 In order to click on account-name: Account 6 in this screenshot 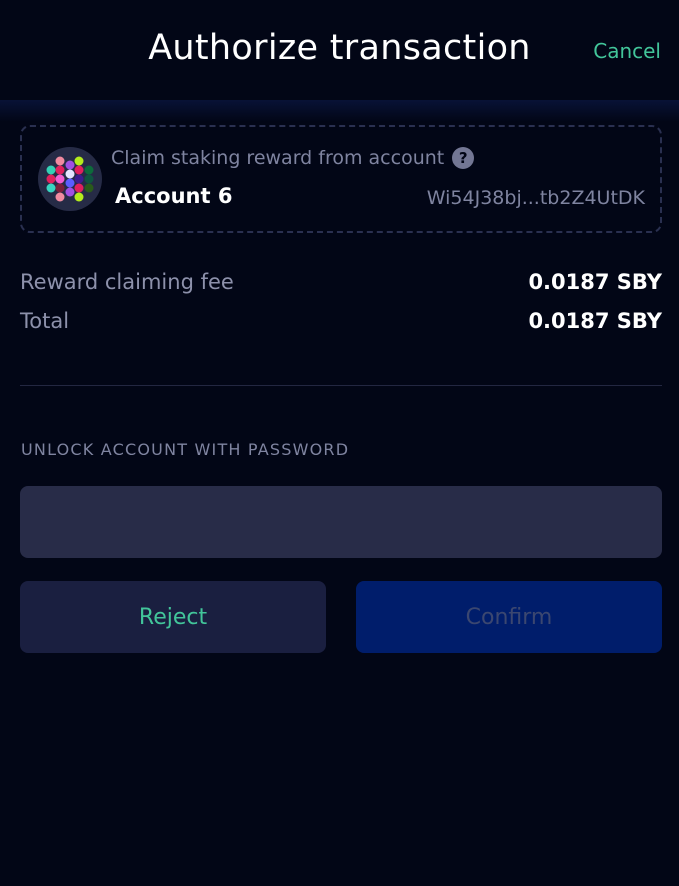, I will do `click(174, 196)`.